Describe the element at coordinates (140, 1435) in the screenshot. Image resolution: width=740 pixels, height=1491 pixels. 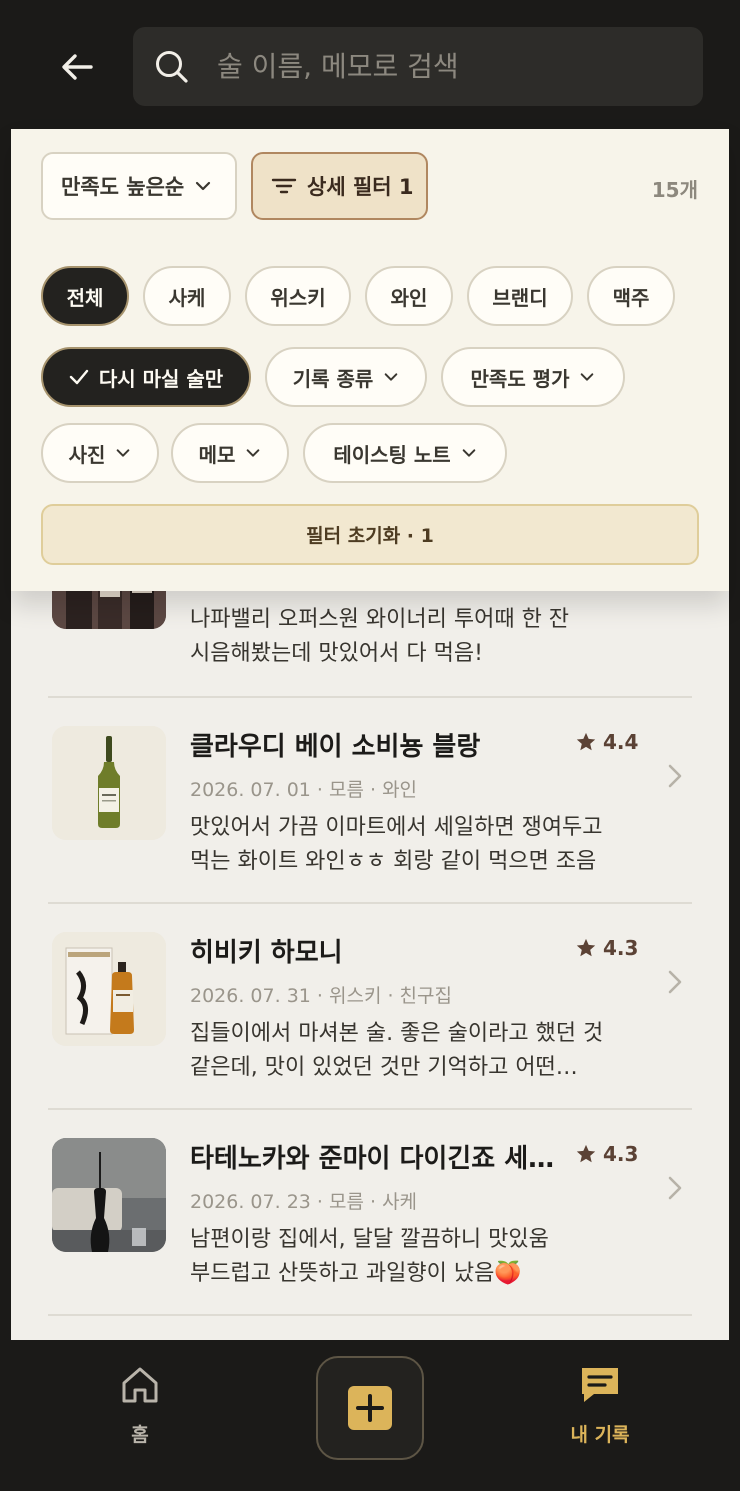
I see `nav-home-label: 홈` at that location.